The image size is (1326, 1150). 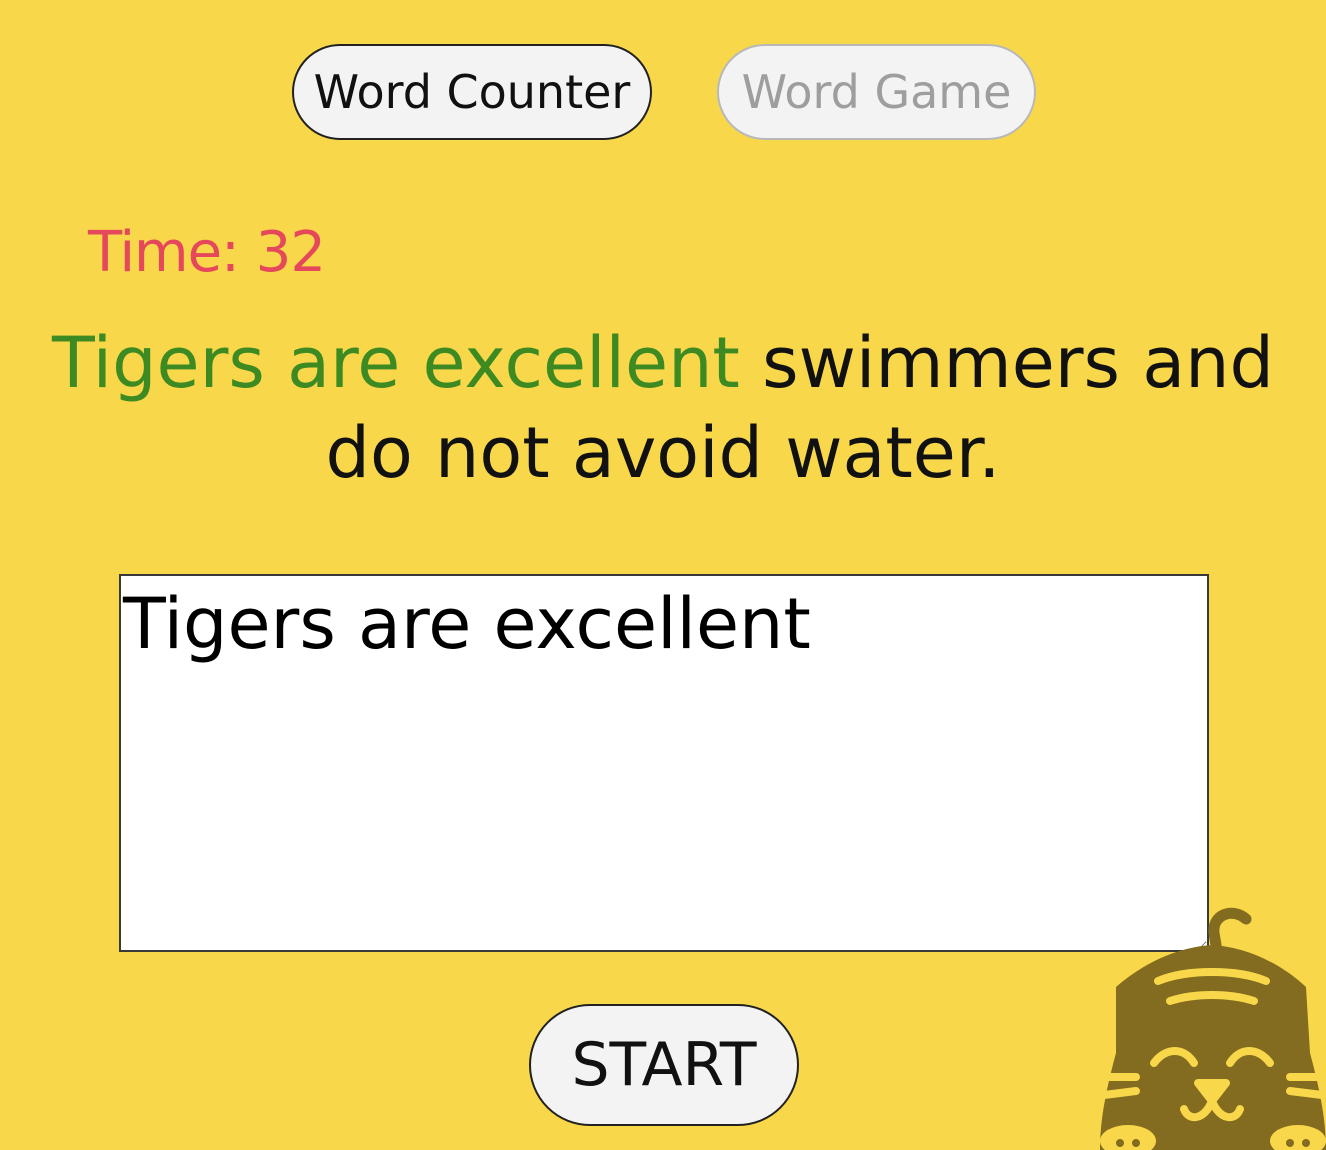 I want to click on timer: Time: 32, so click(x=207, y=252).